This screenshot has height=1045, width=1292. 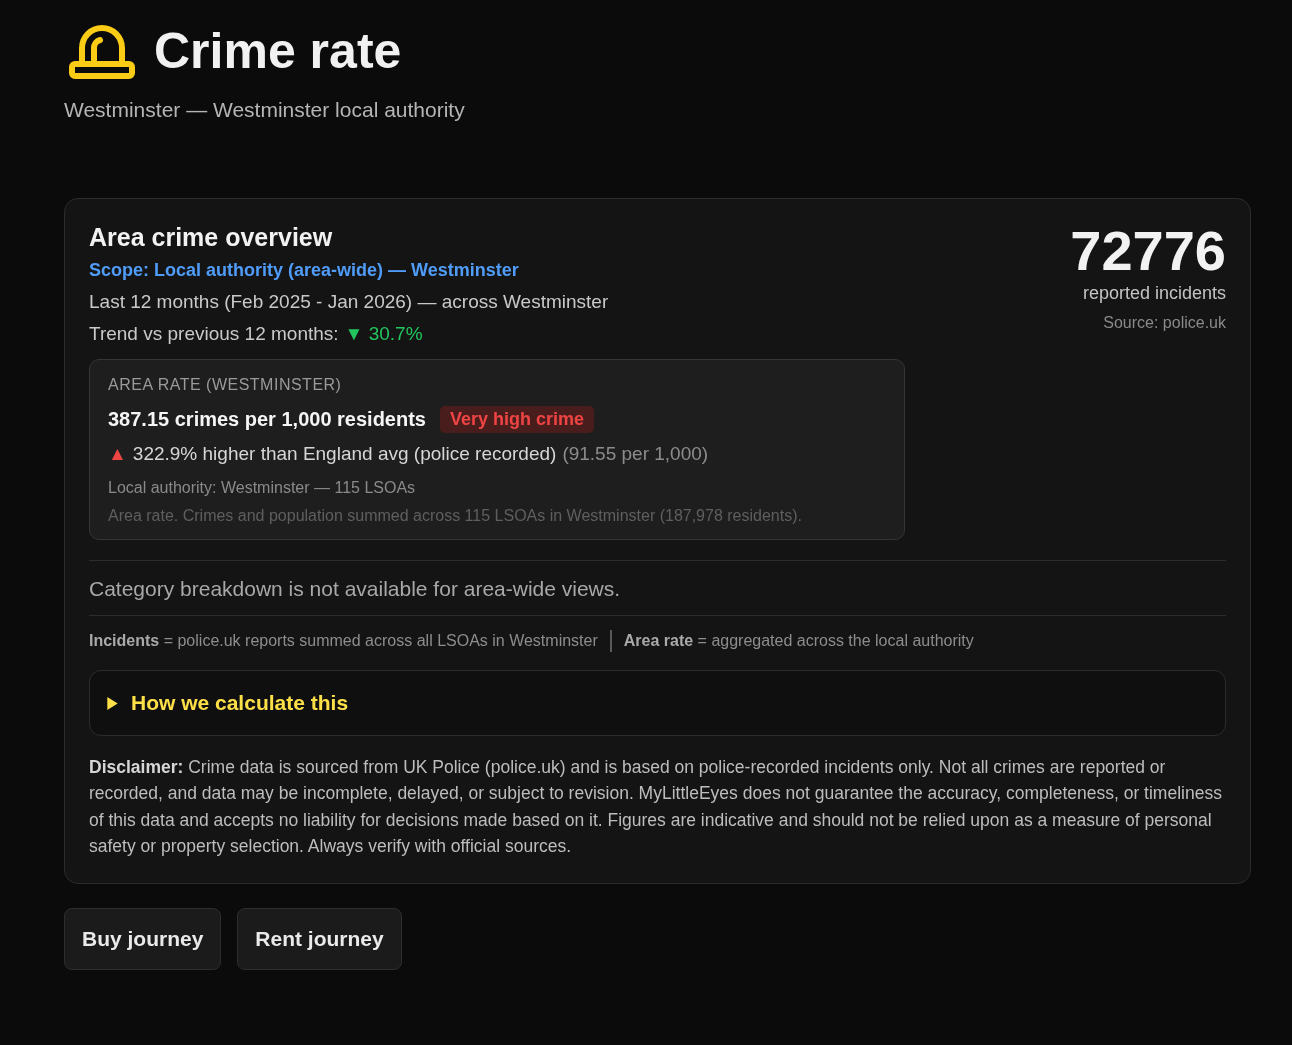 I want to click on rate-heading: AREA RATE (WESTMINSTER), so click(x=225, y=385).